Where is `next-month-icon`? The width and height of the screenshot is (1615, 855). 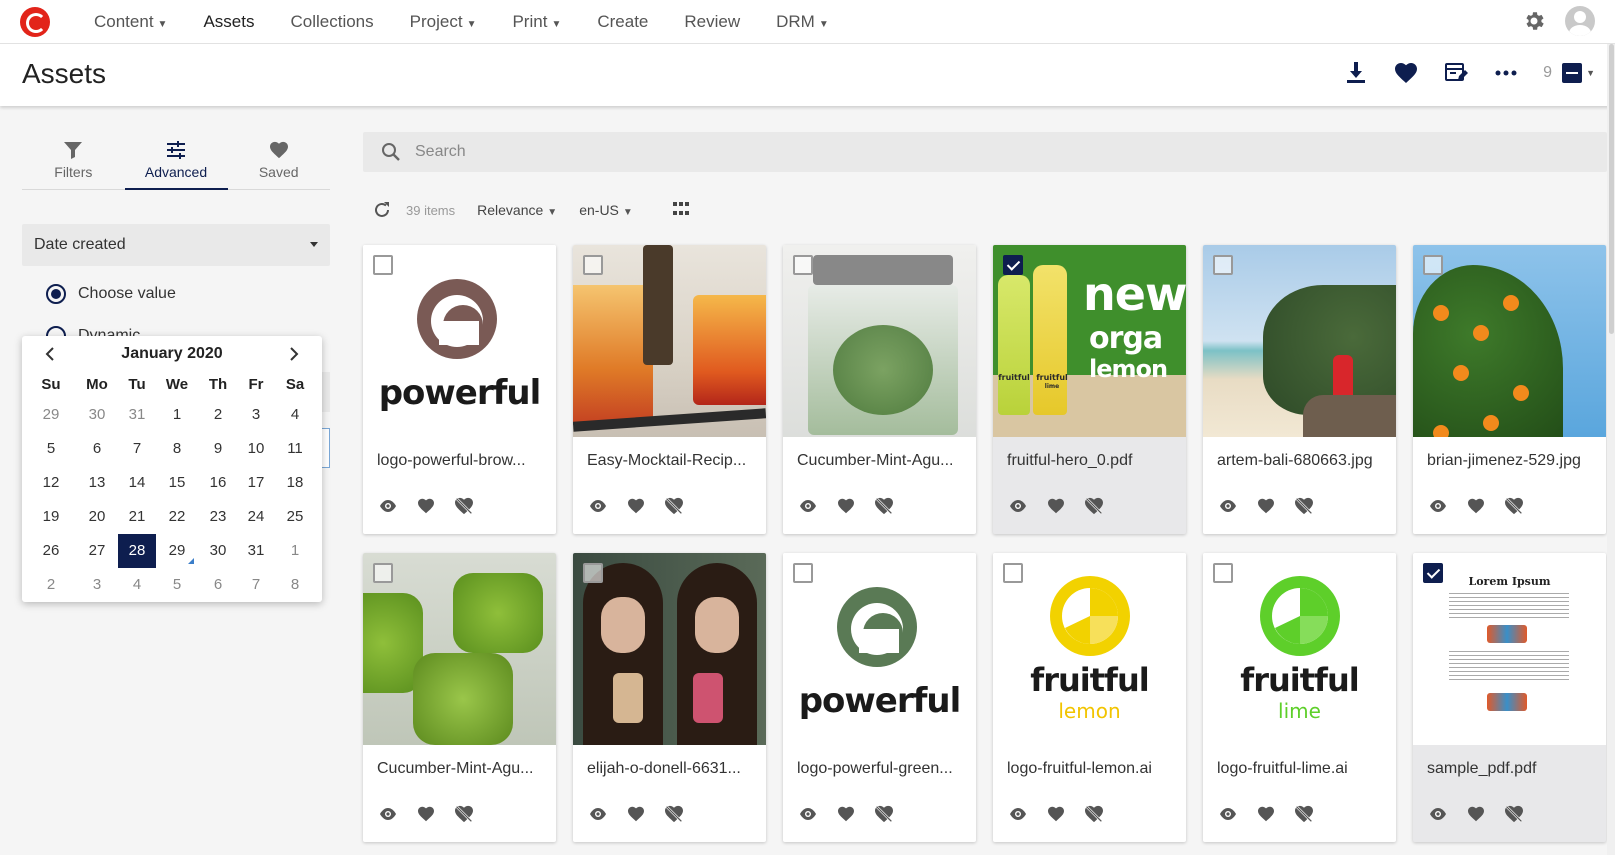 next-month-icon is located at coordinates (294, 354).